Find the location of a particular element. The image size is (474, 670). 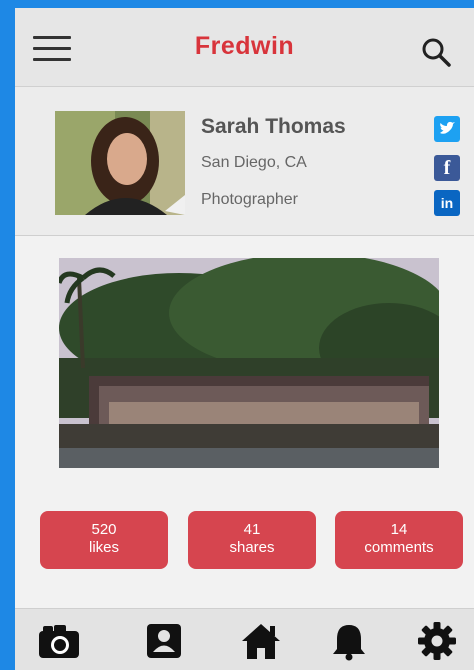

camera-icon is located at coordinates (59, 641).